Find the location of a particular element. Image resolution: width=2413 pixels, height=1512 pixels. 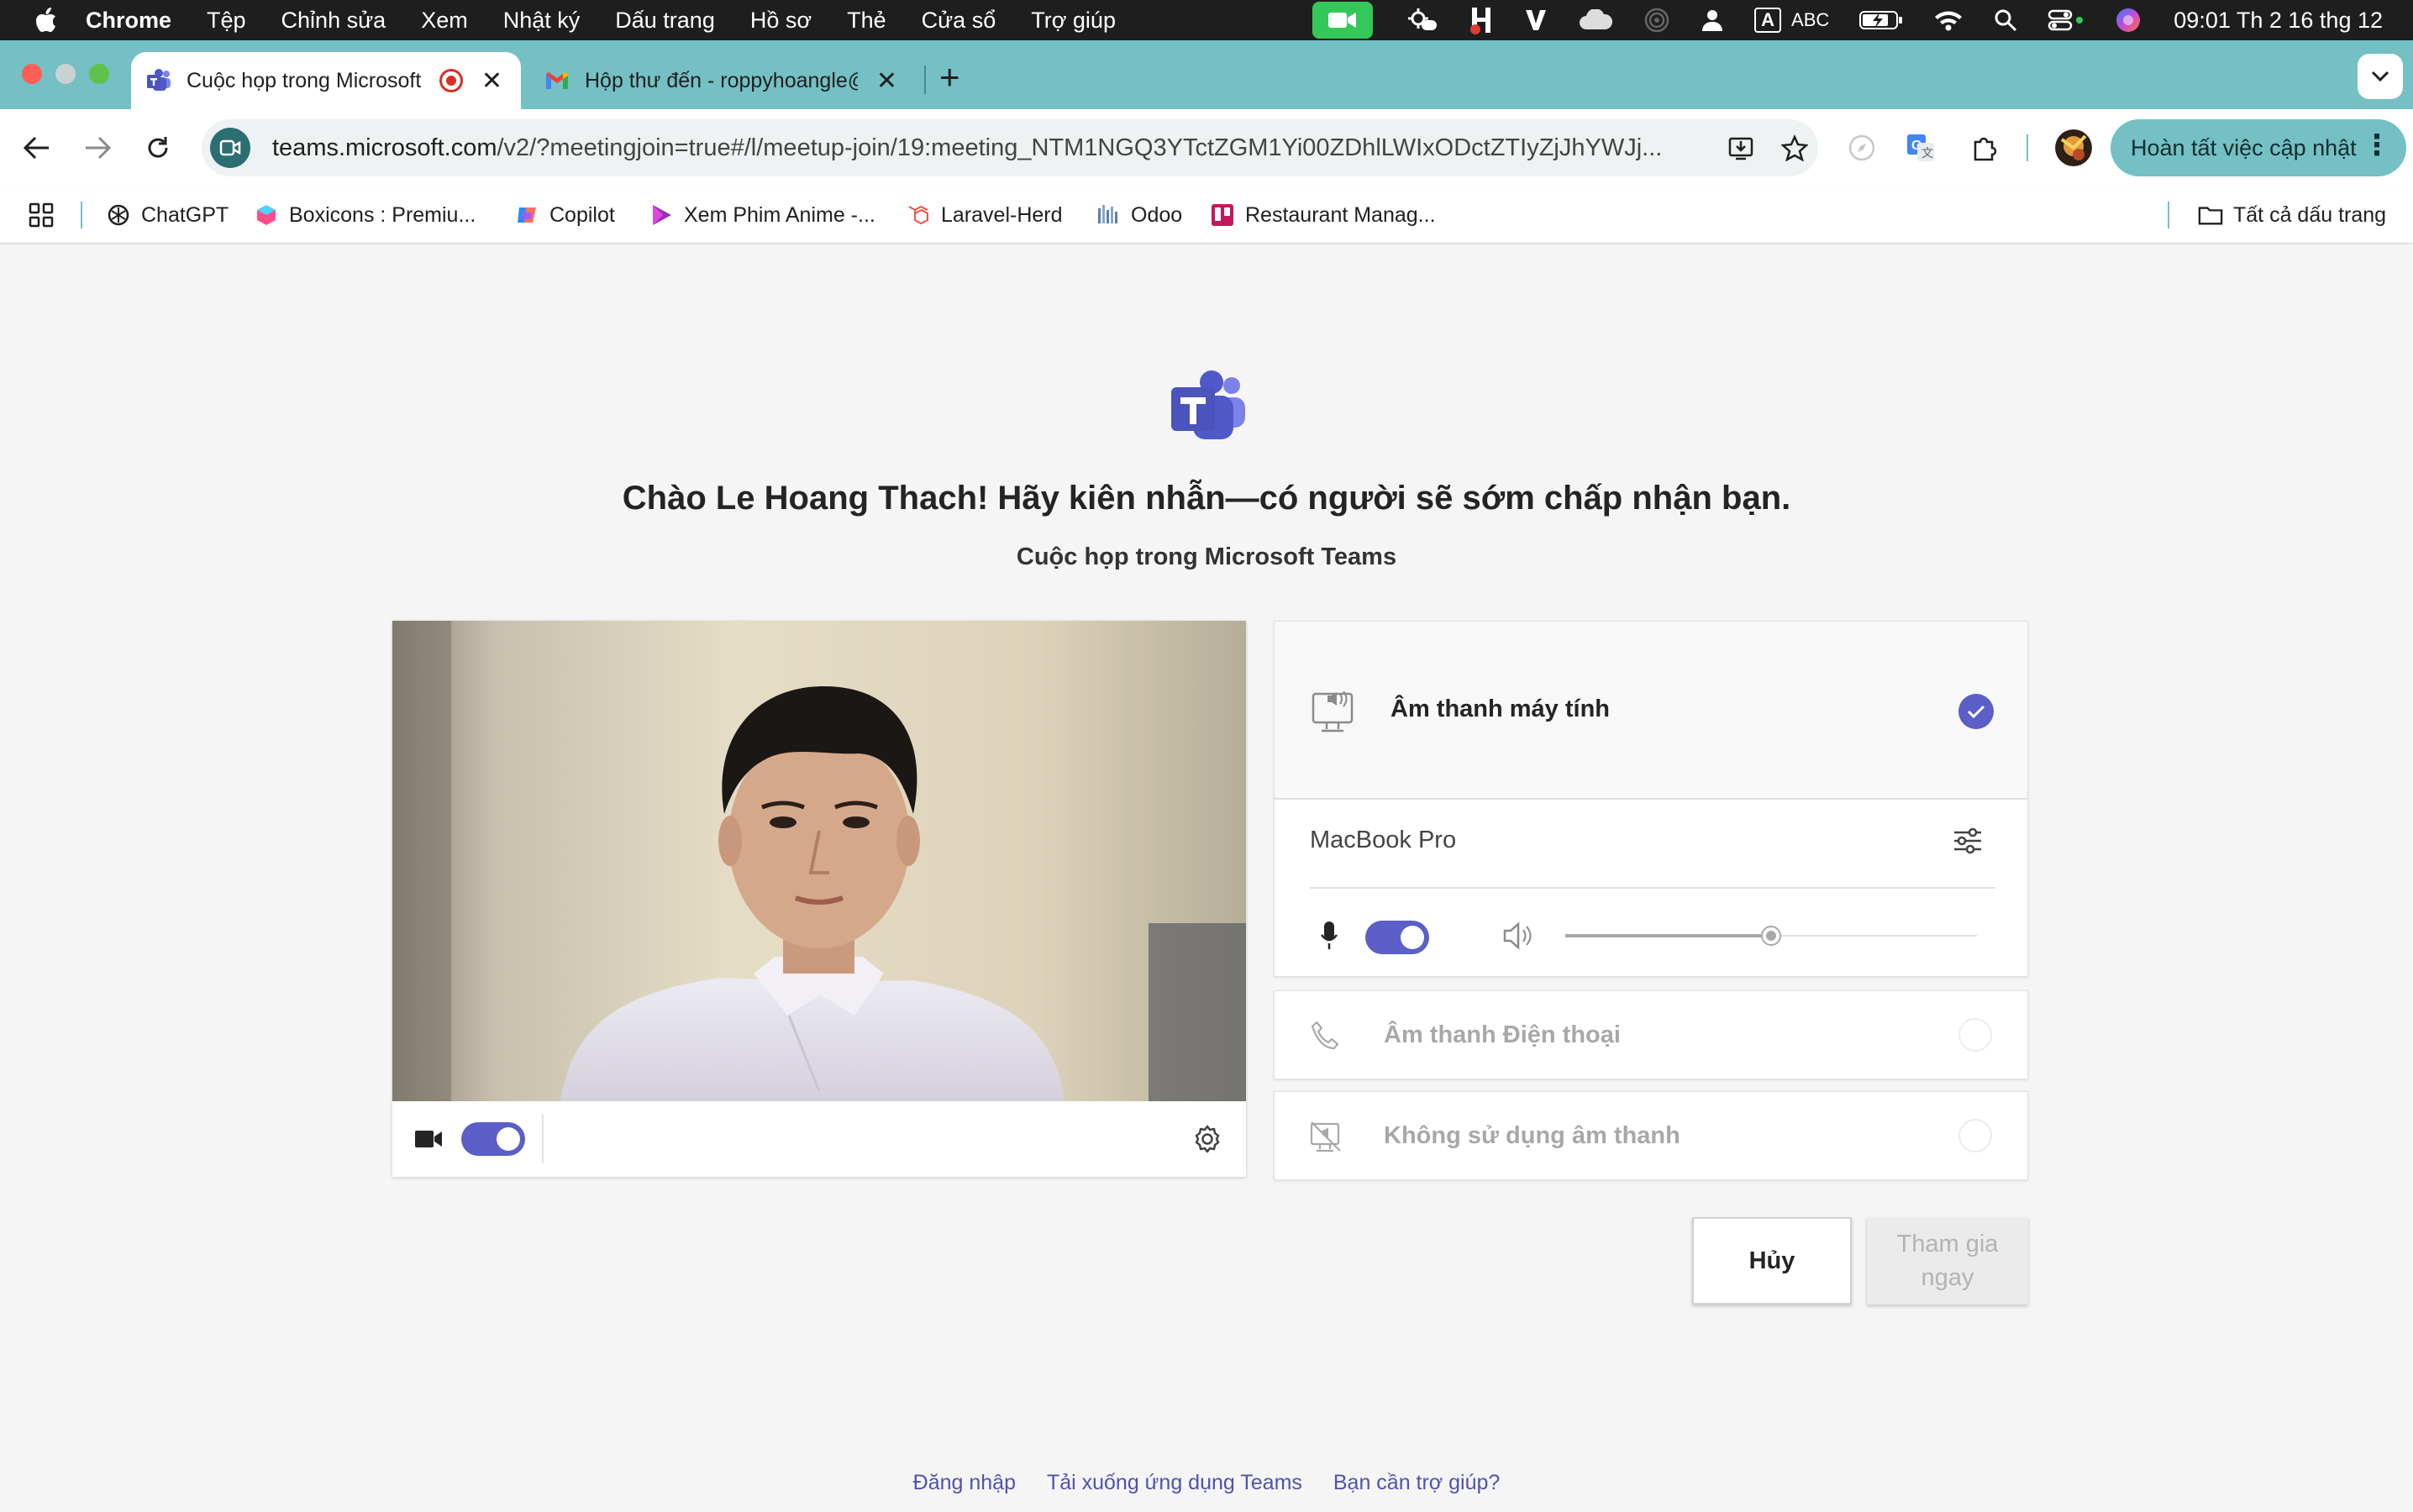

apps-grid-icon is located at coordinates (41, 215).